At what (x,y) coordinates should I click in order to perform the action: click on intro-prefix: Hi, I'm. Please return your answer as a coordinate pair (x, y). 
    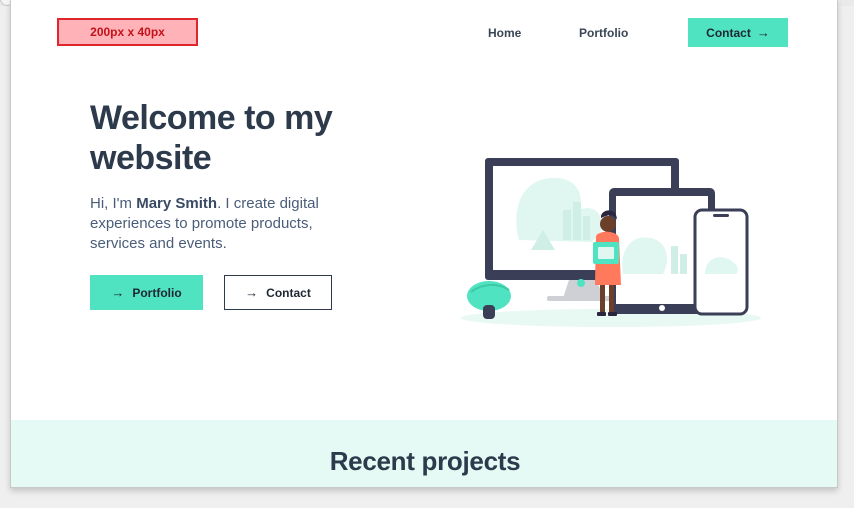
    Looking at the image, I should click on (113, 203).